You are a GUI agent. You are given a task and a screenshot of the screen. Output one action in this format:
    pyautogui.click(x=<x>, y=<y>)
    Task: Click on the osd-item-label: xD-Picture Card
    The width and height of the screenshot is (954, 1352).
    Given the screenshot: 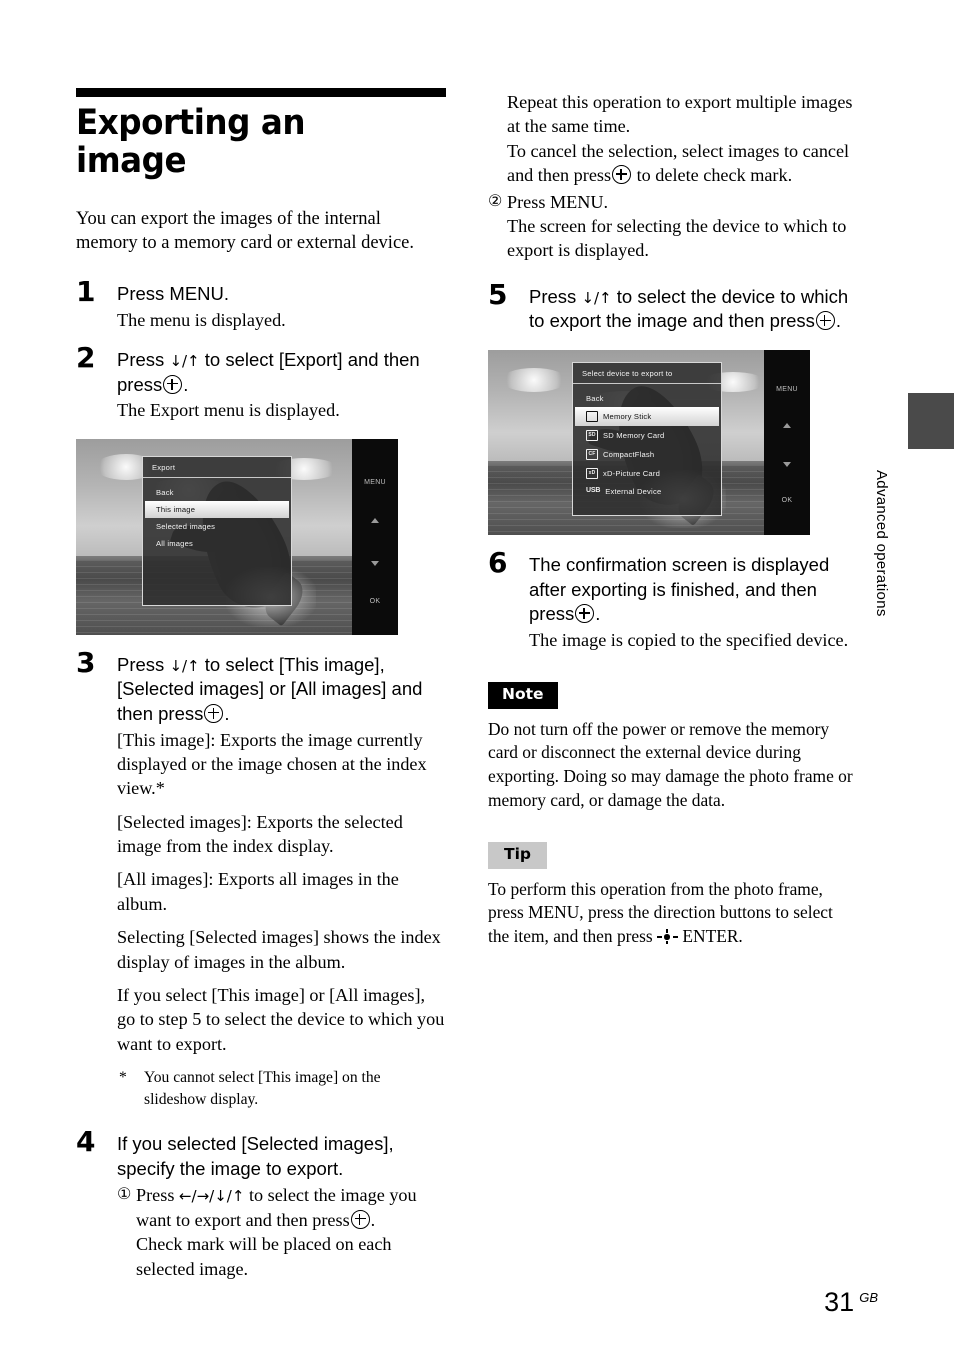 What is the action you would take?
    pyautogui.click(x=632, y=473)
    